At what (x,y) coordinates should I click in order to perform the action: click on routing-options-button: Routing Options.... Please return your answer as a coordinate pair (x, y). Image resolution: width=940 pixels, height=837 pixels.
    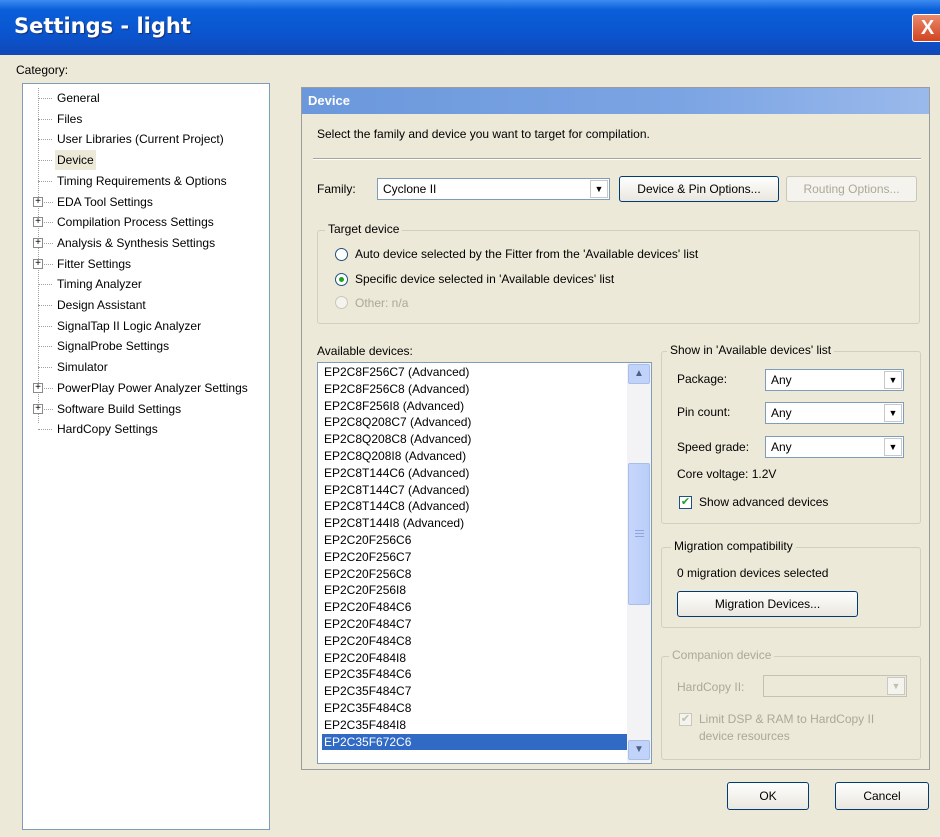
    Looking at the image, I should click on (851, 189).